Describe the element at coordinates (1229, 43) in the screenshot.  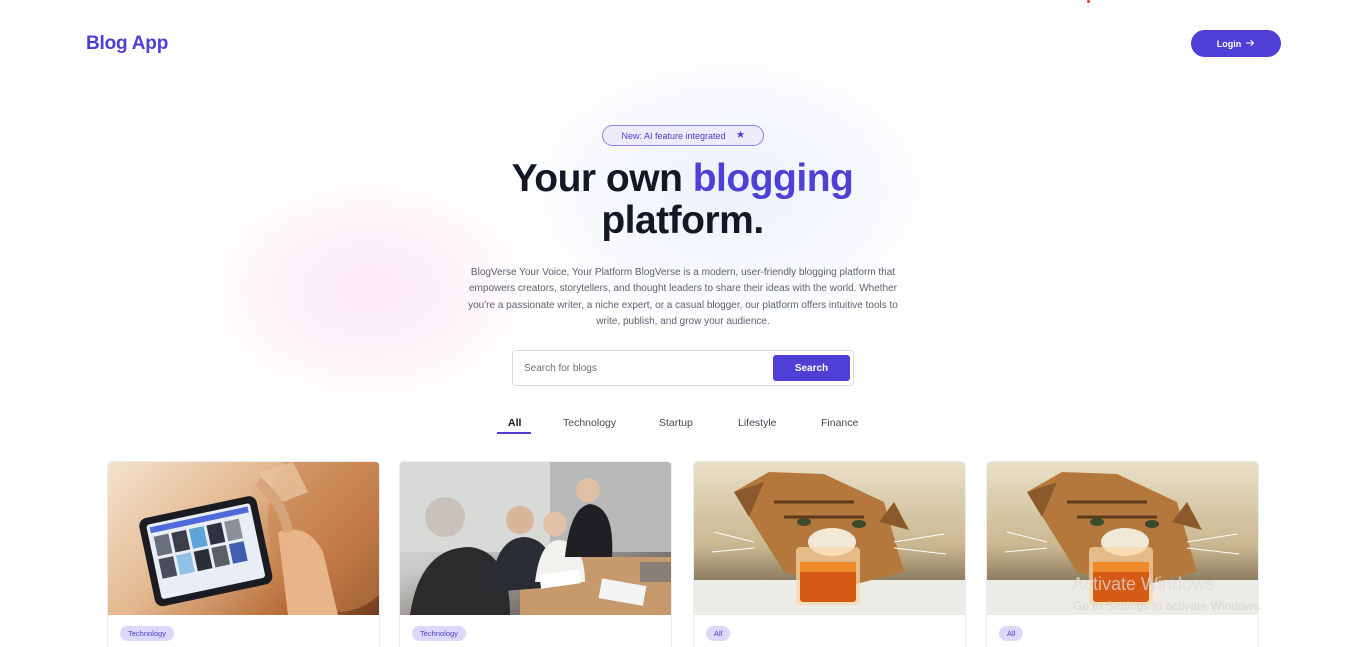
I see `login-label: Login` at that location.